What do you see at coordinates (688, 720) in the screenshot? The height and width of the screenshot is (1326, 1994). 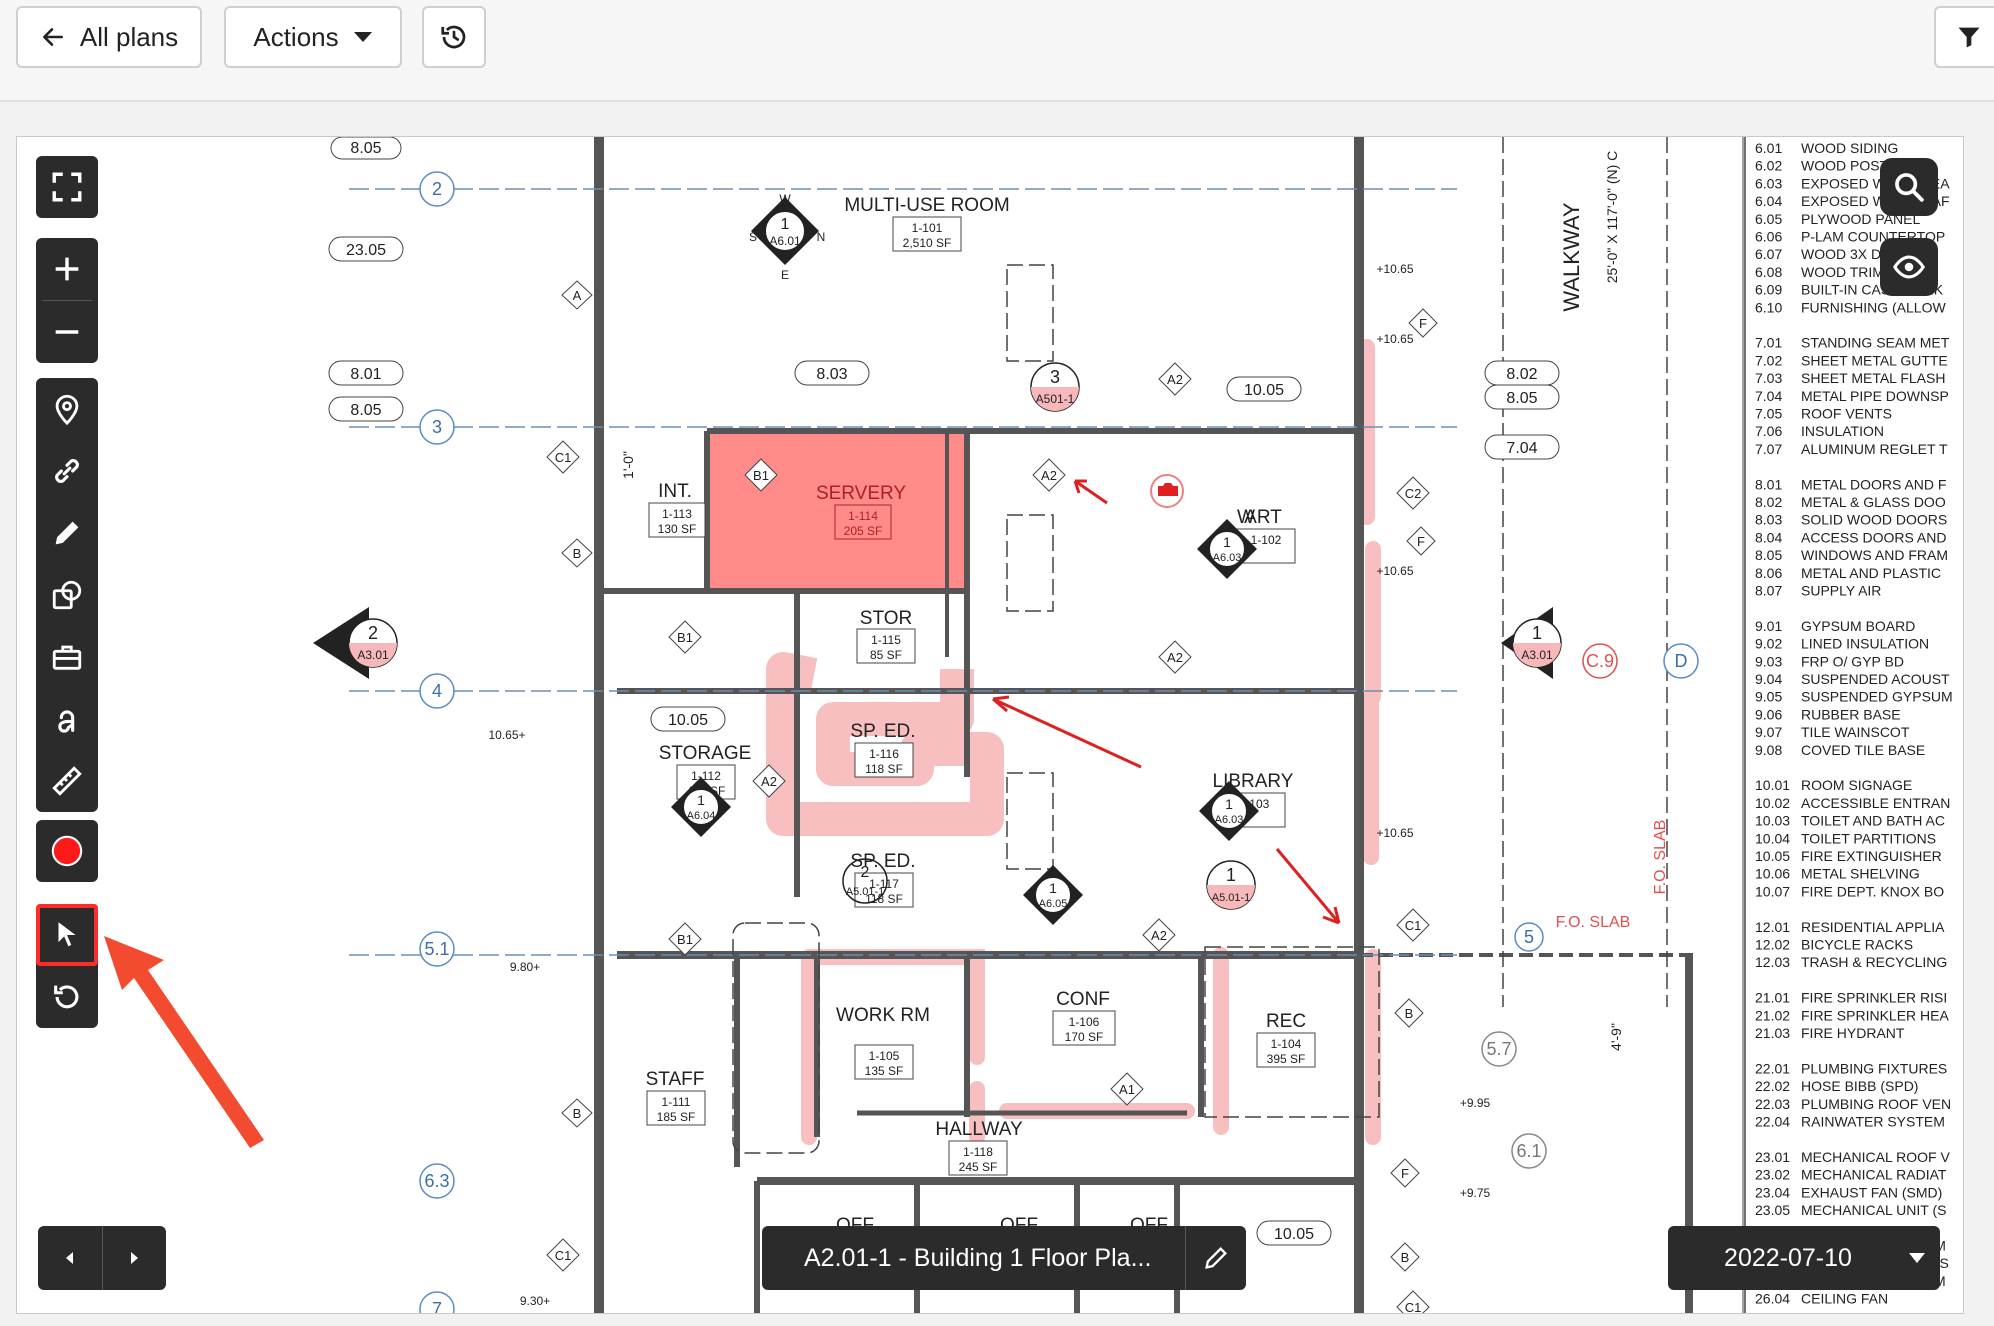 I see `svg-text: 10.05` at bounding box center [688, 720].